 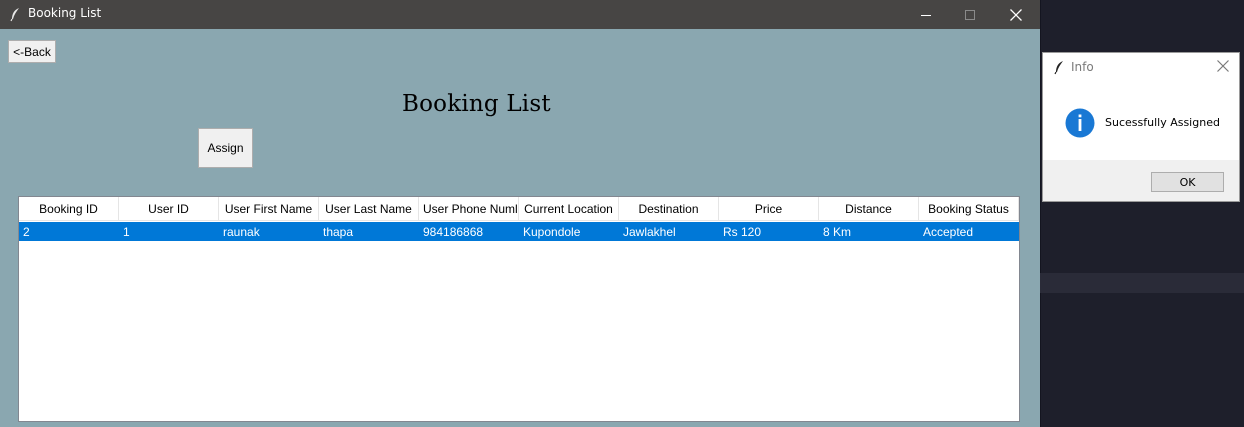 What do you see at coordinates (476, 104) in the screenshot?
I see `page-title: Booking List` at bounding box center [476, 104].